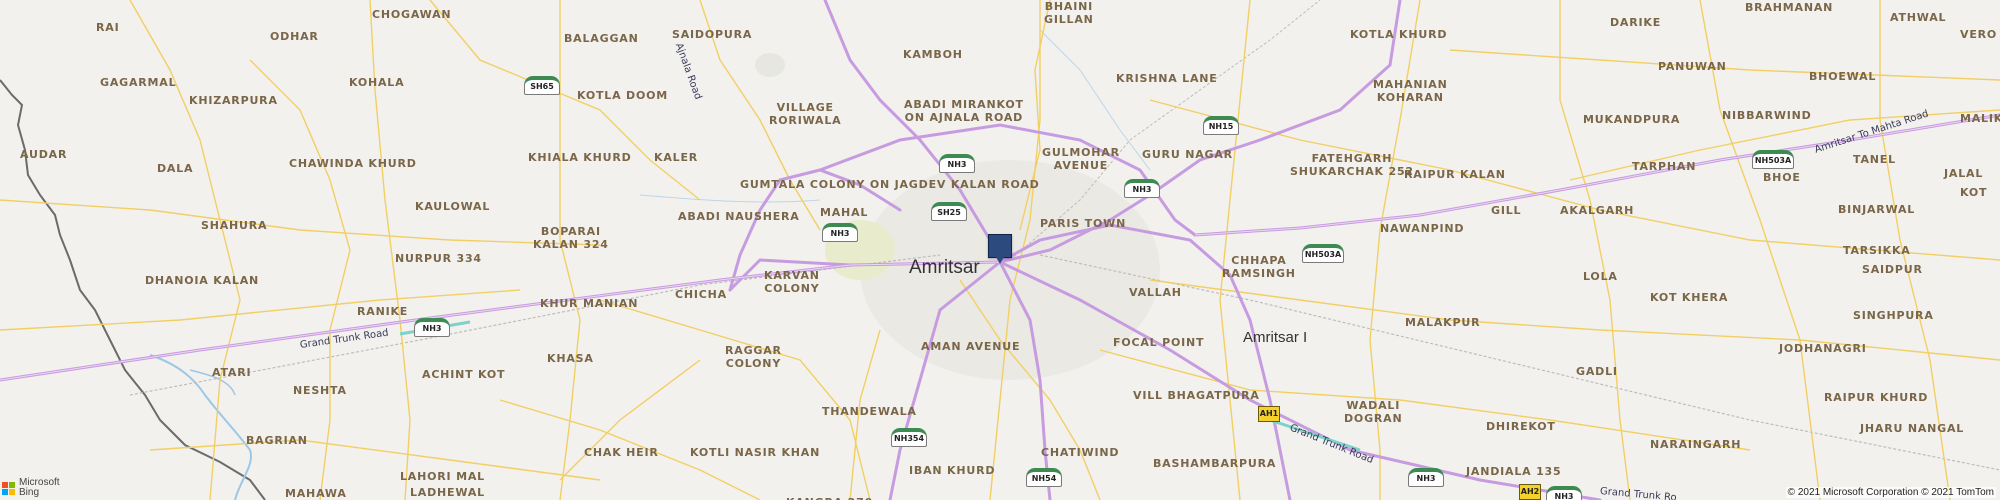 Image resolution: width=2000 pixels, height=500 pixels. Describe the element at coordinates (1269, 414) in the screenshot. I see `asian-highway-shield: AH1` at that location.